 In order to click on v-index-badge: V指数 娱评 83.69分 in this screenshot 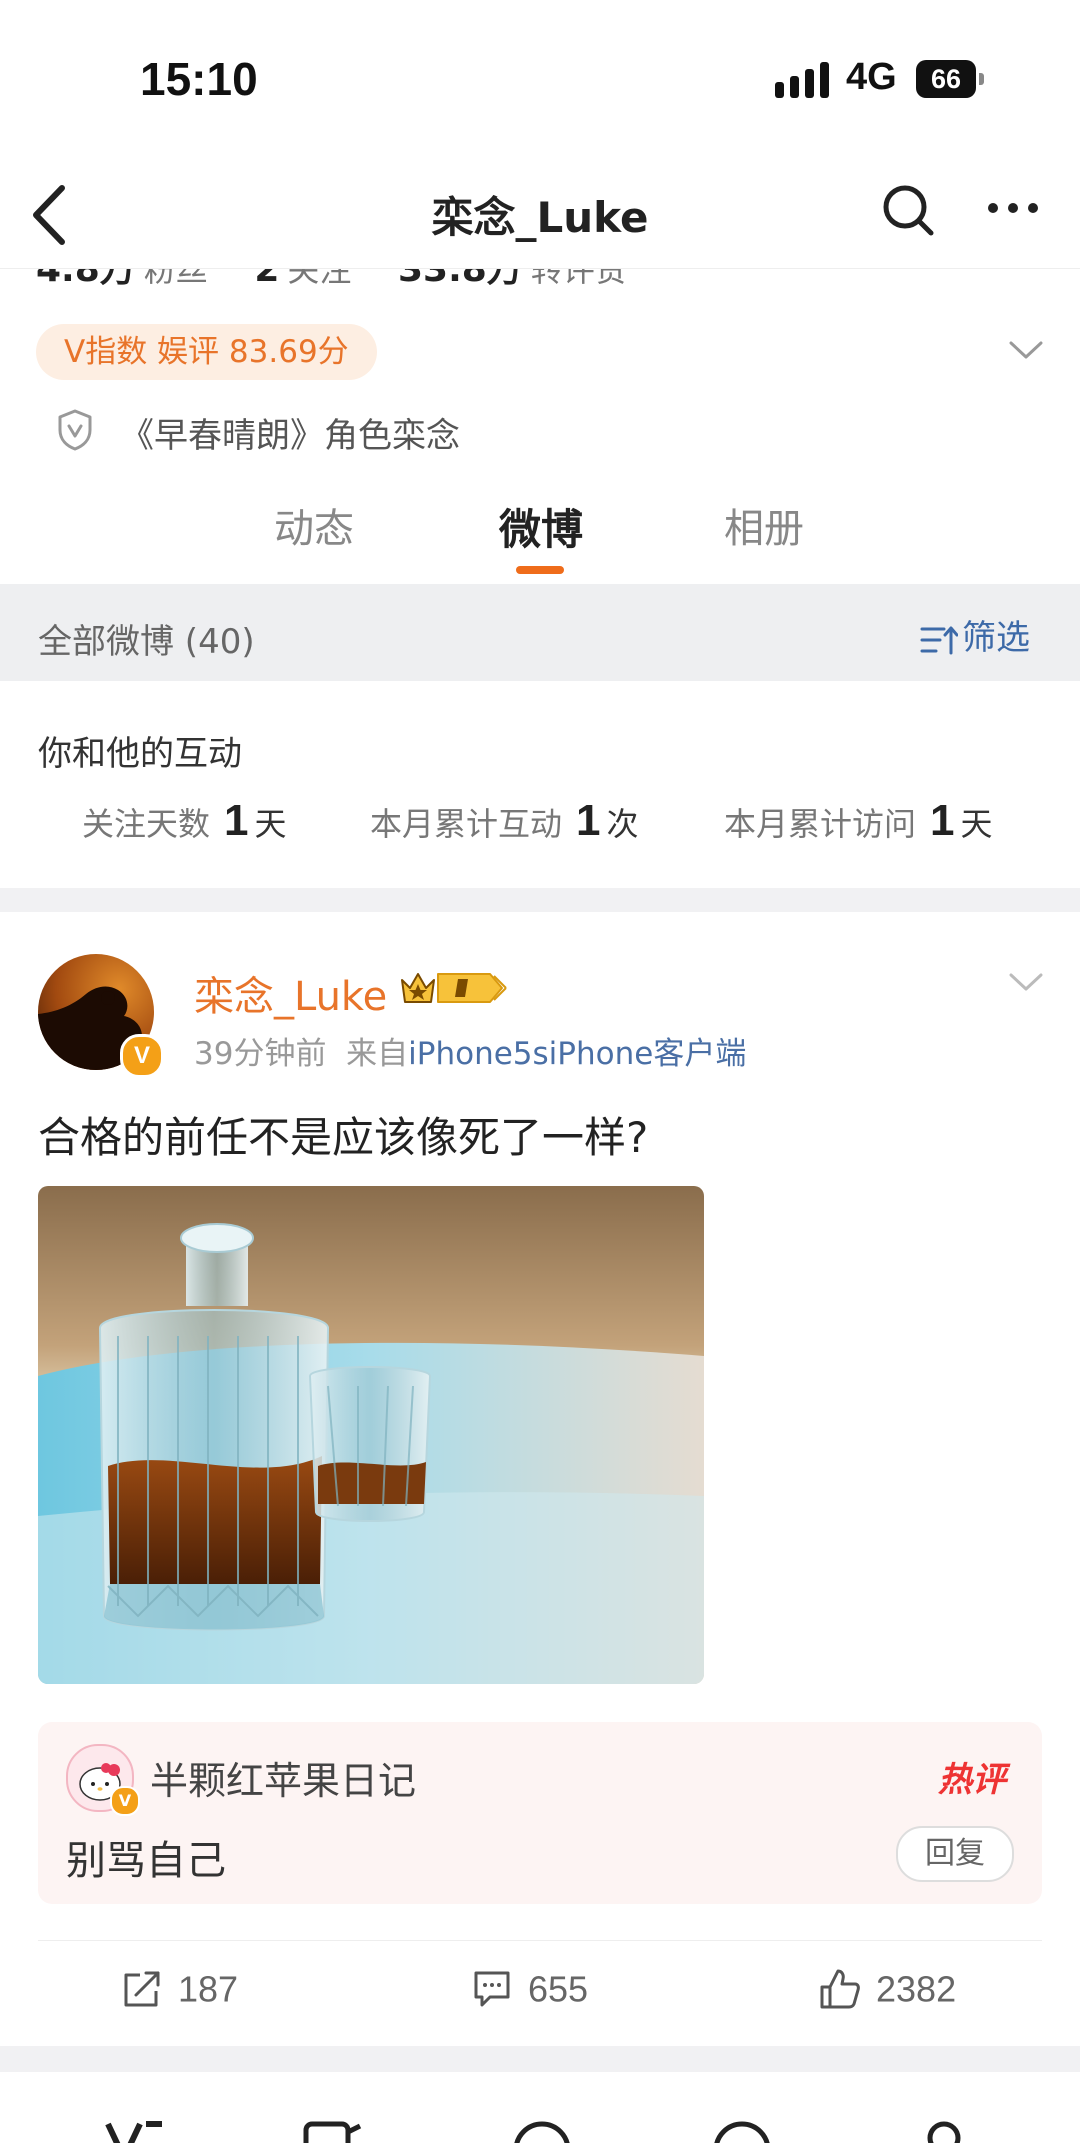, I will do `click(206, 352)`.